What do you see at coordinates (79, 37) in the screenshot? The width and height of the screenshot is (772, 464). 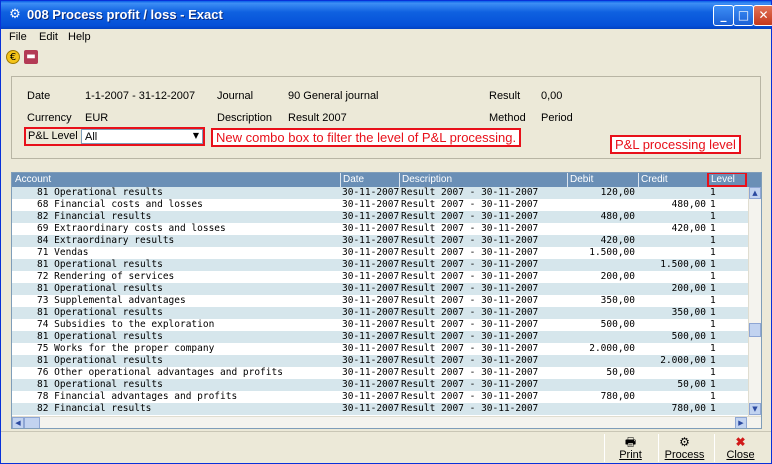 I see `menu-help: Help` at bounding box center [79, 37].